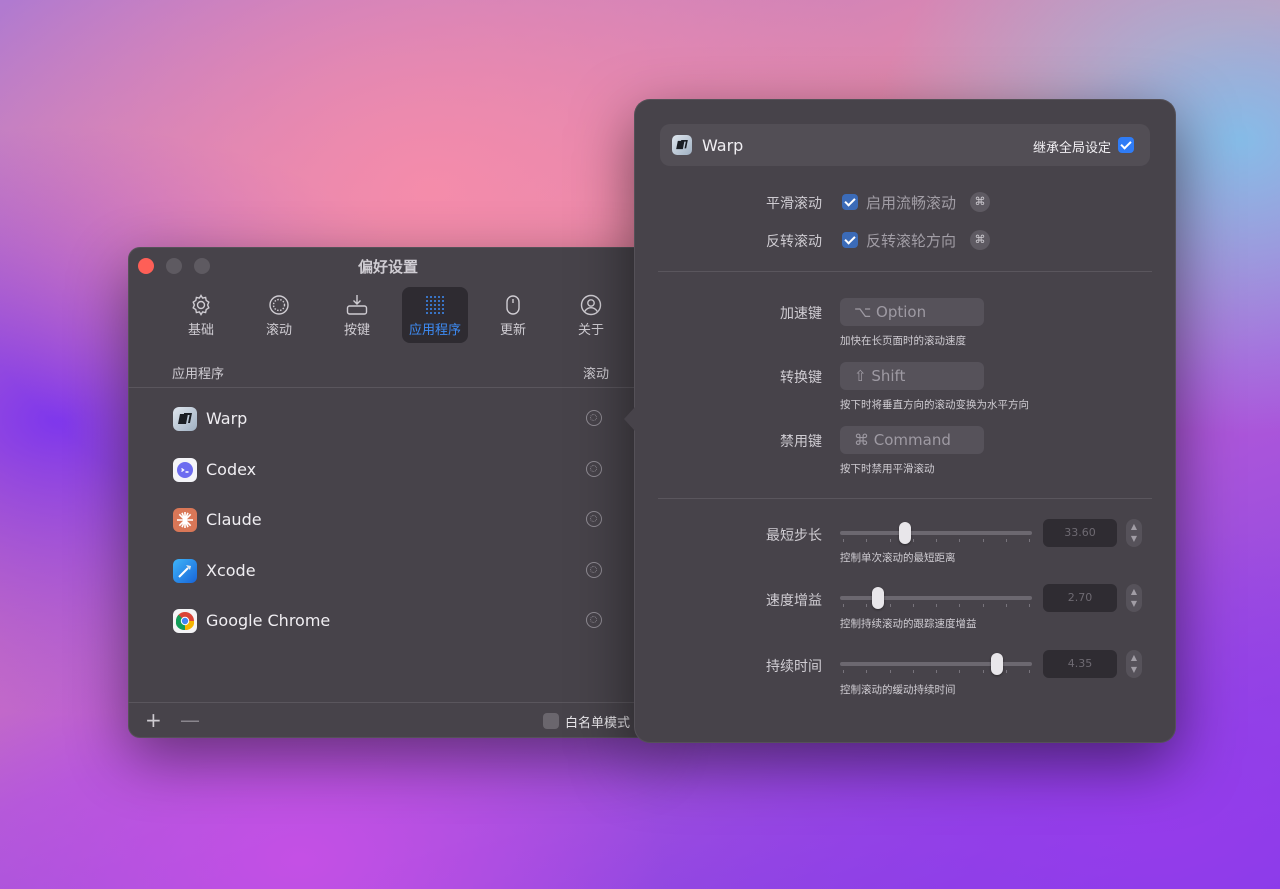  I want to click on reverse-scroll-checkbox, so click(850, 240).